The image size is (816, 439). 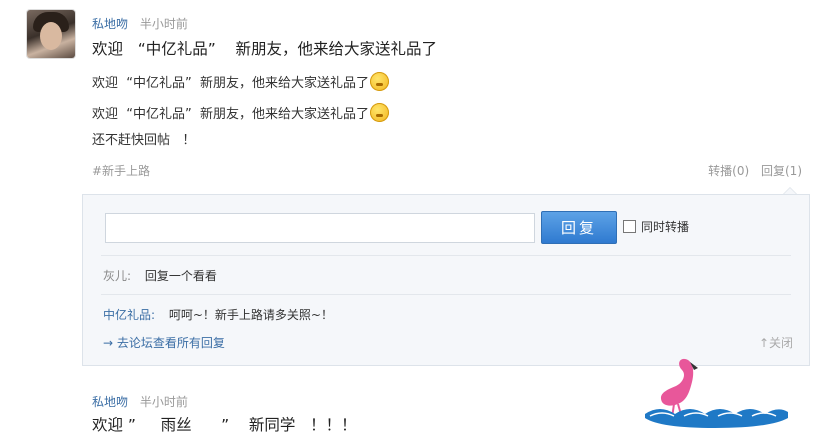 I want to click on panel-caret, so click(x=790, y=190).